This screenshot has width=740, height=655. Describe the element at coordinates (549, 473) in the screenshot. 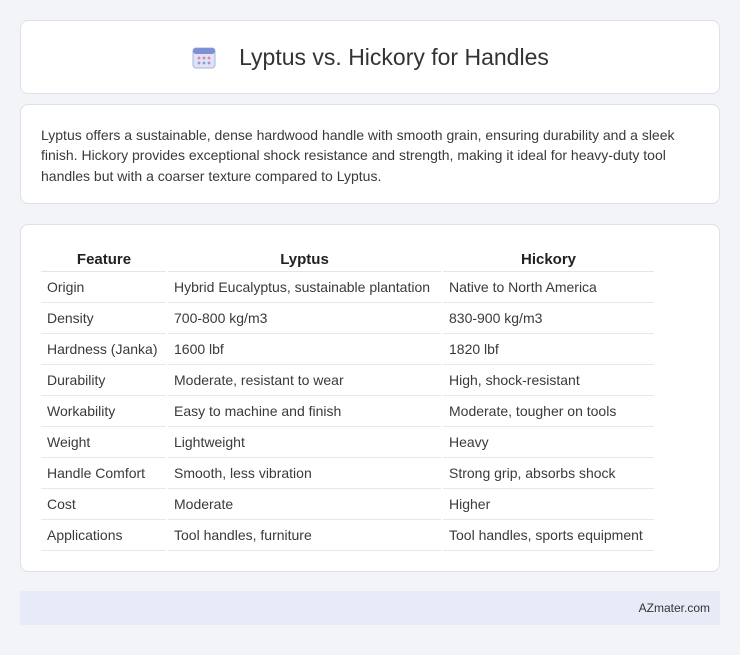

I see `cell-hickory: Strong grip, absorbs shock` at that location.